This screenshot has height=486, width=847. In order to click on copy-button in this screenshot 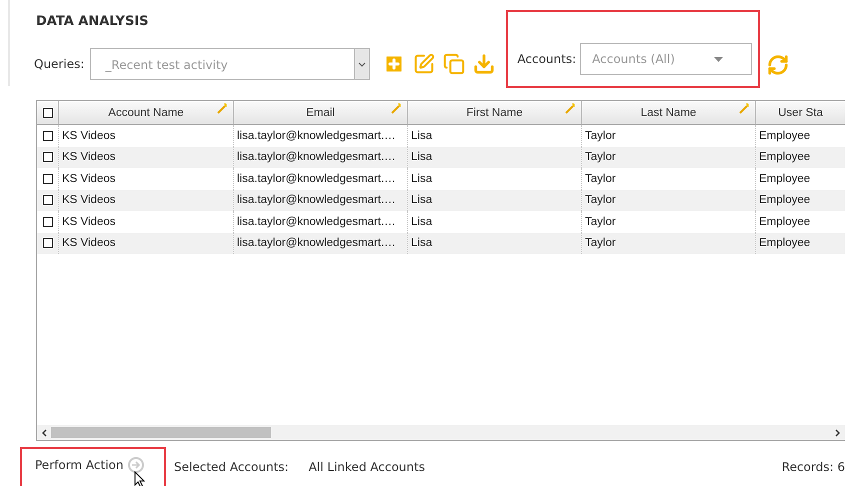, I will do `click(454, 64)`.